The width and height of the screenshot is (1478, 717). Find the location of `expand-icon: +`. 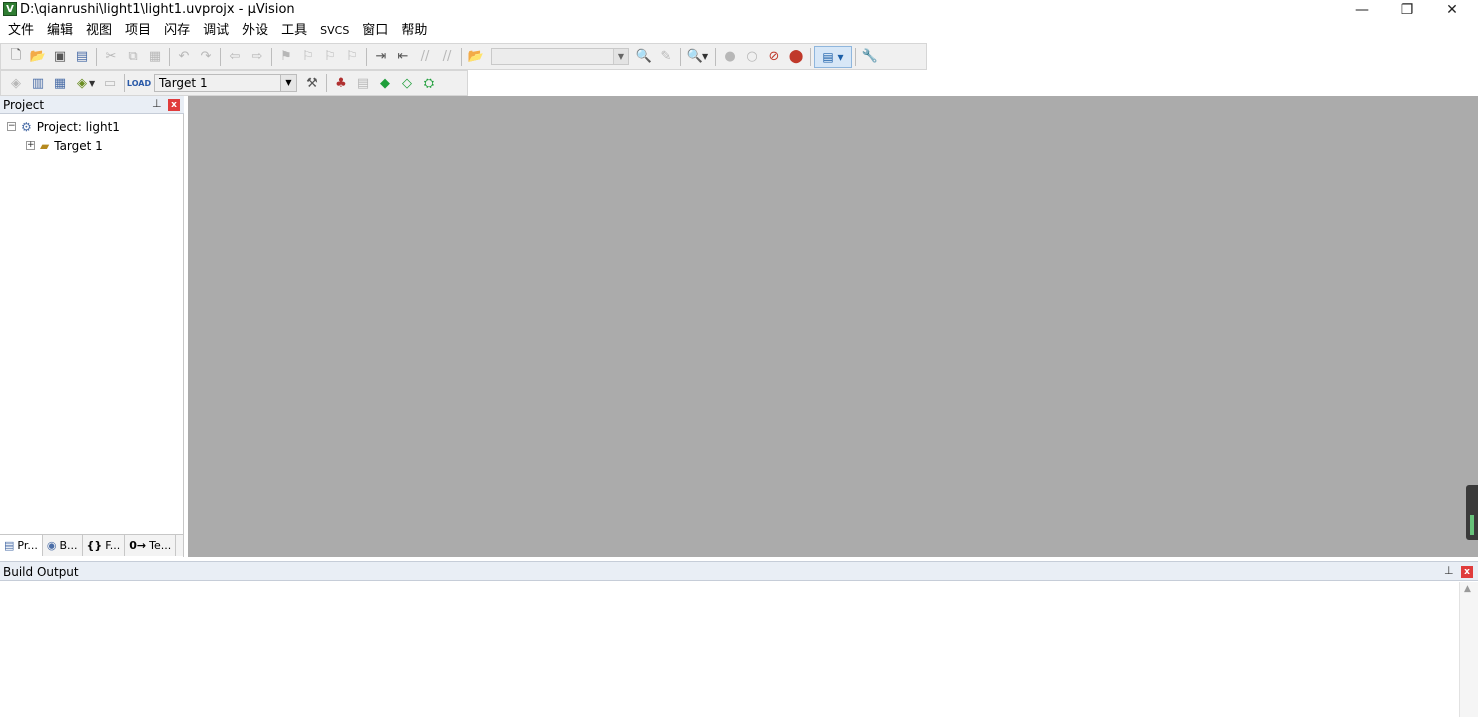

expand-icon: + is located at coordinates (30, 145).